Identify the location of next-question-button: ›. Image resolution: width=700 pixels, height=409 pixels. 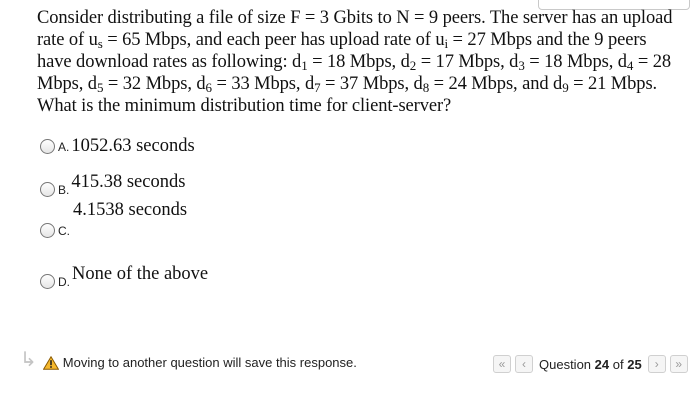
(656, 364).